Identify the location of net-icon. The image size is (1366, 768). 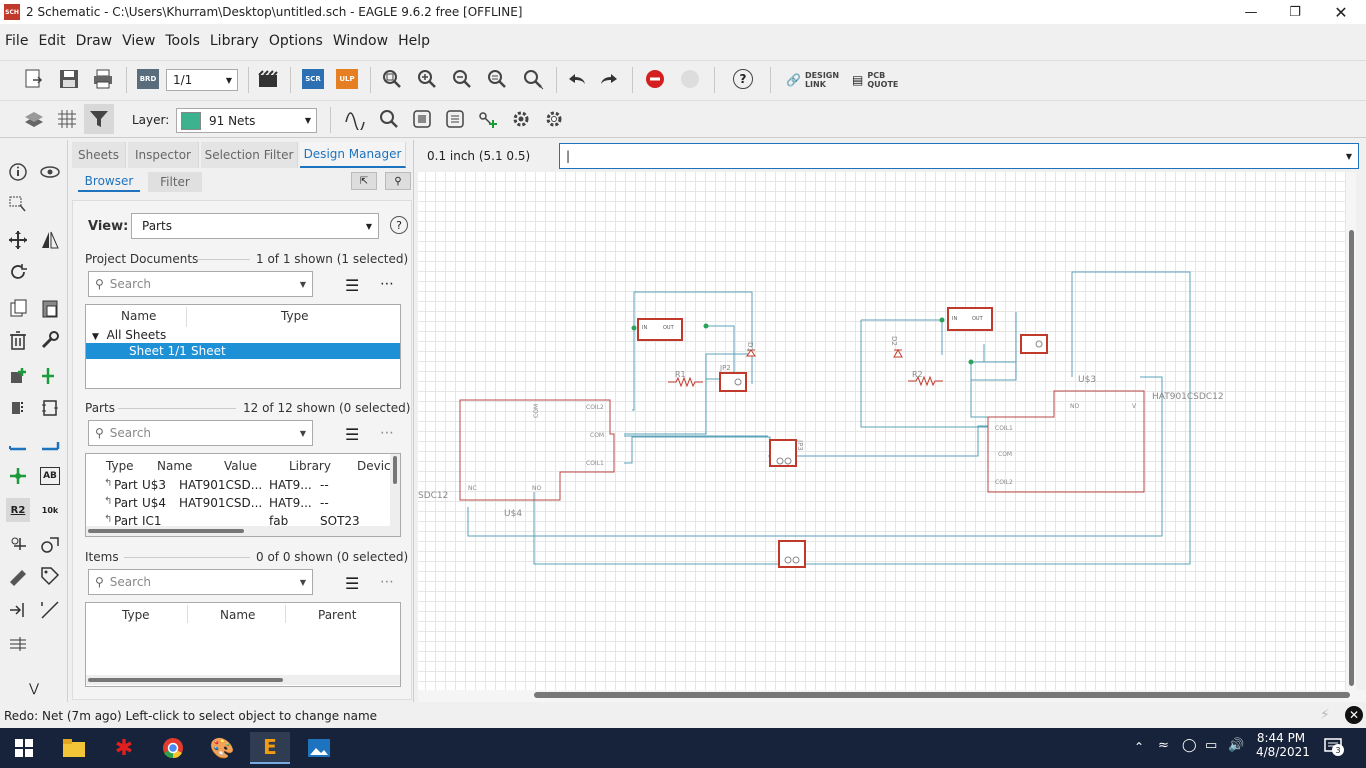
(50, 444).